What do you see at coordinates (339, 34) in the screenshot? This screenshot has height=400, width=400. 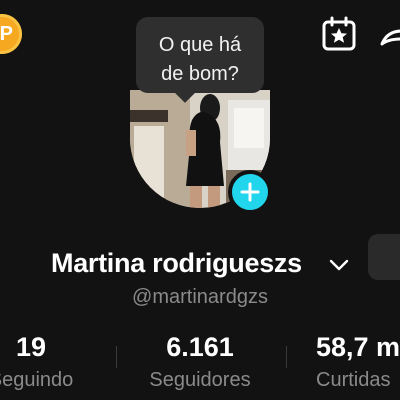 I see `calendar-star-icon` at bounding box center [339, 34].